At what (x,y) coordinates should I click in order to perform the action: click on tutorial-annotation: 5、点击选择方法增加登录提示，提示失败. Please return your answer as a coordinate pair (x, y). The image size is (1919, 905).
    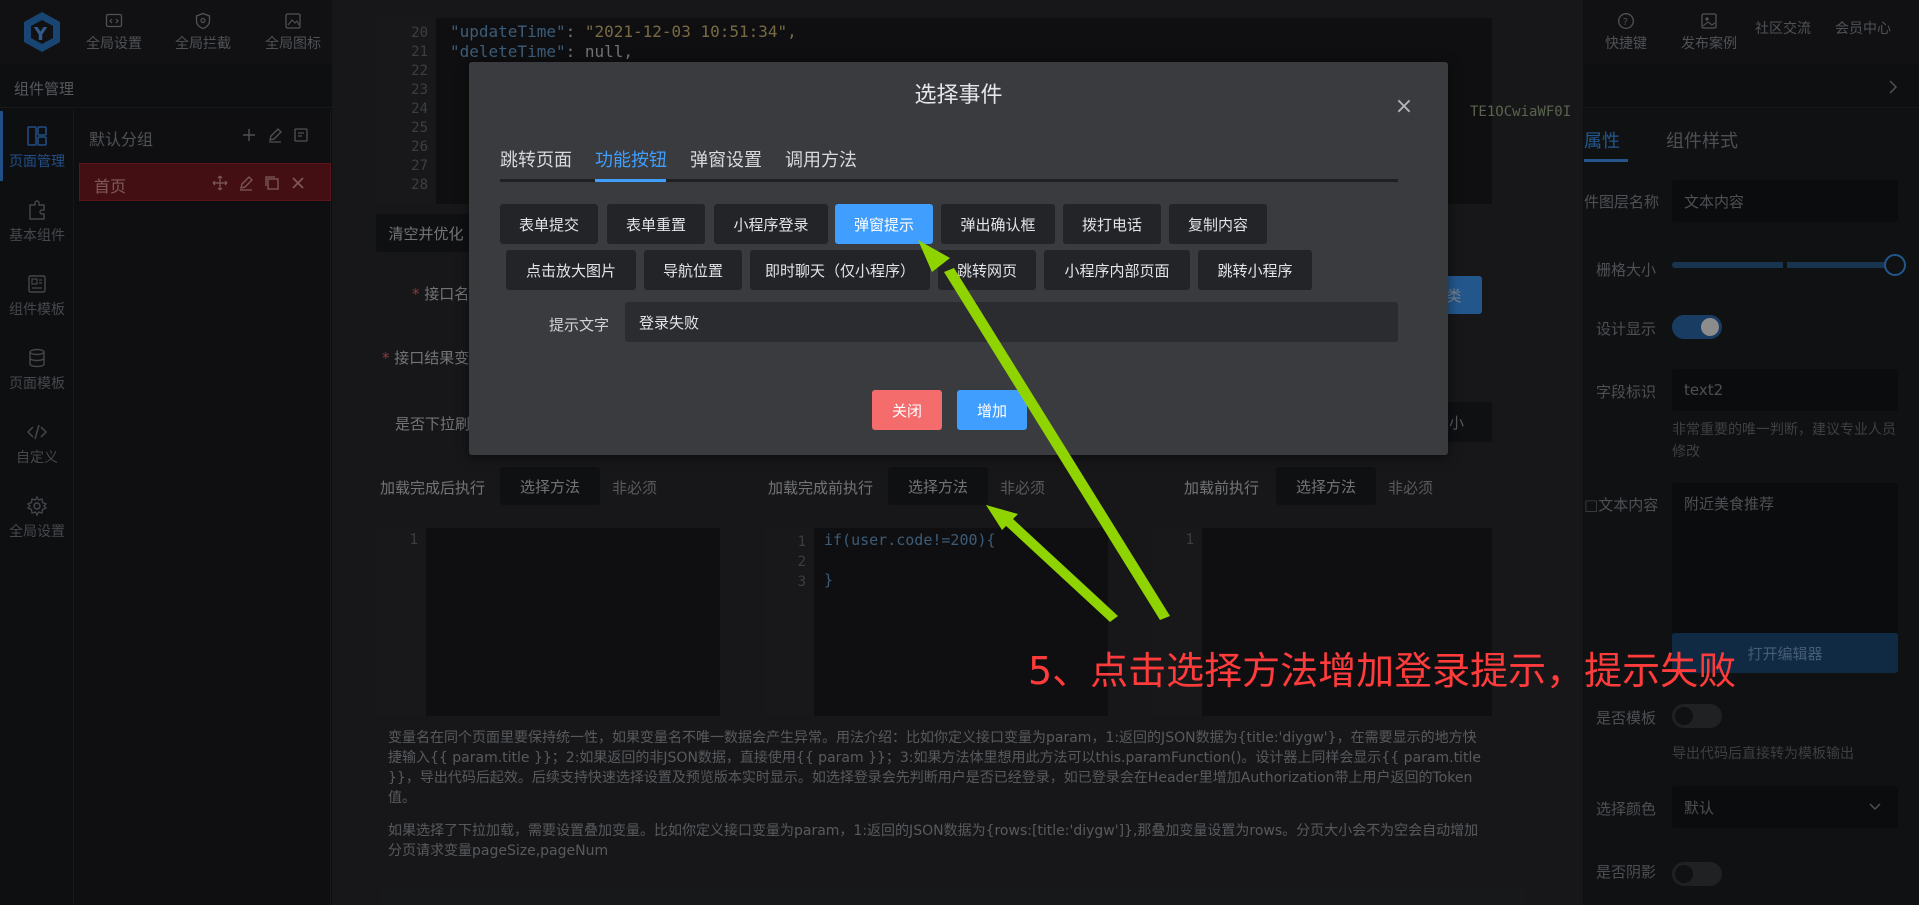
    Looking at the image, I should click on (1382, 671).